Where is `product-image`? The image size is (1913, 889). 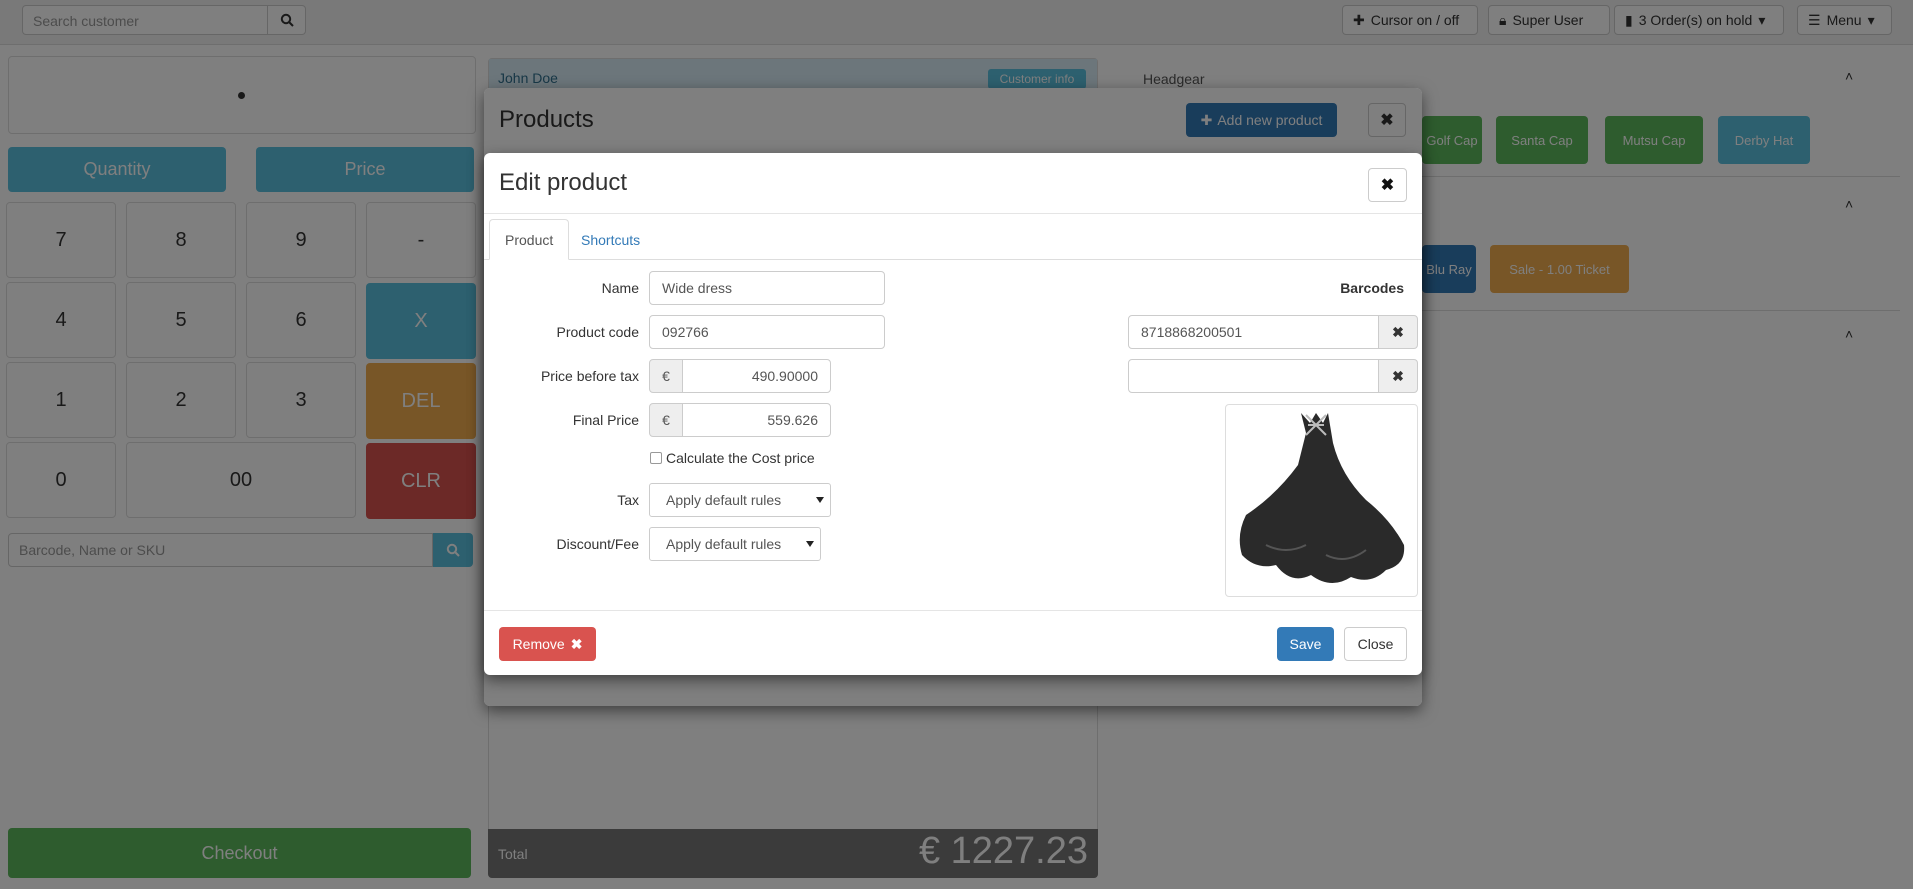 product-image is located at coordinates (1321, 500).